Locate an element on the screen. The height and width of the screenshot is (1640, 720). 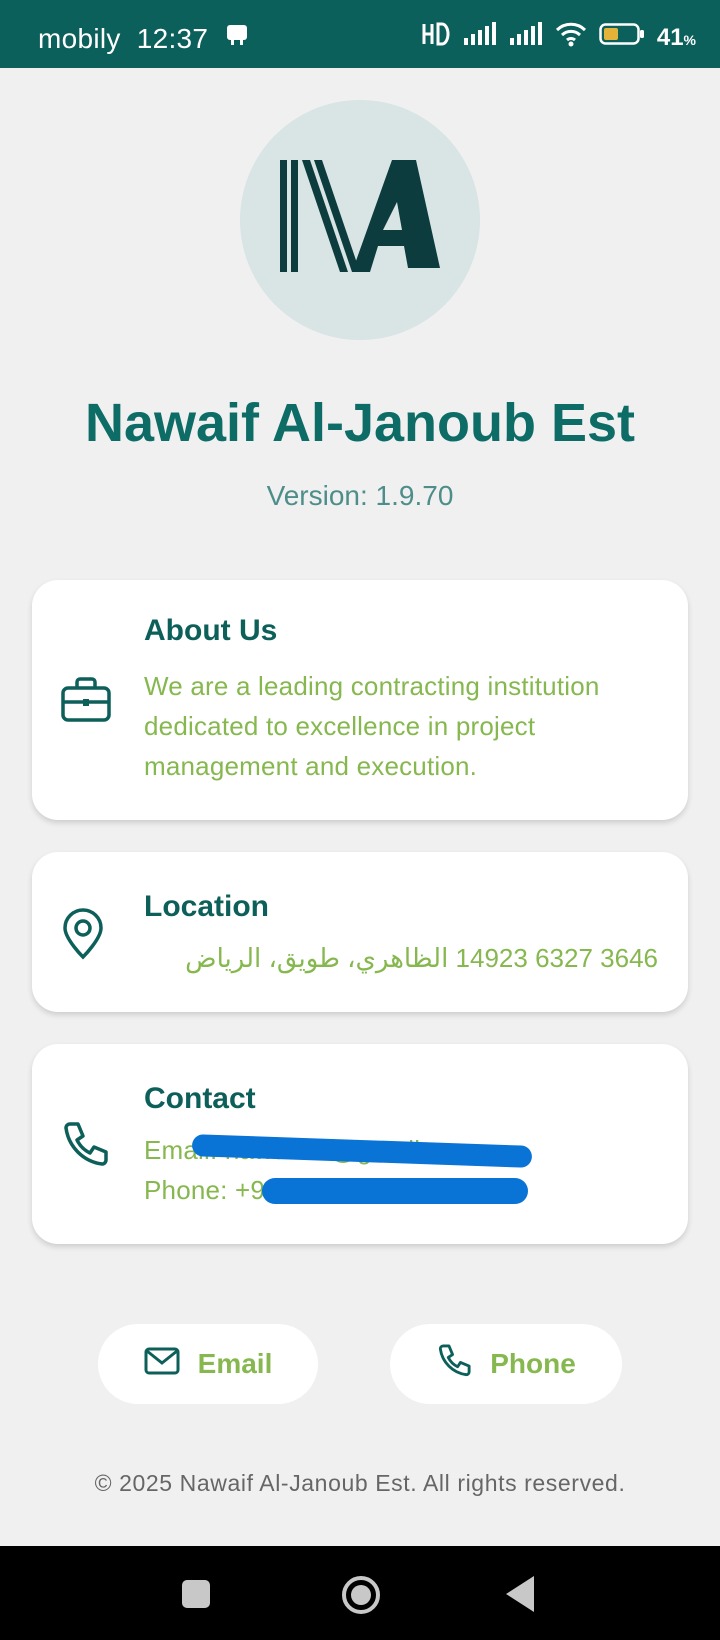
clock: 12:37 is located at coordinates (172, 38).